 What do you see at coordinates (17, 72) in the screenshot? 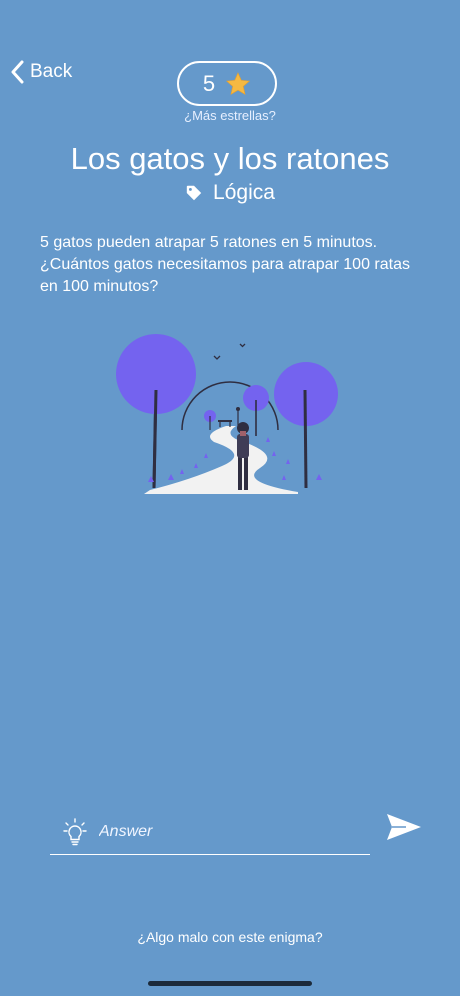
I see `chevron-left-icon` at bounding box center [17, 72].